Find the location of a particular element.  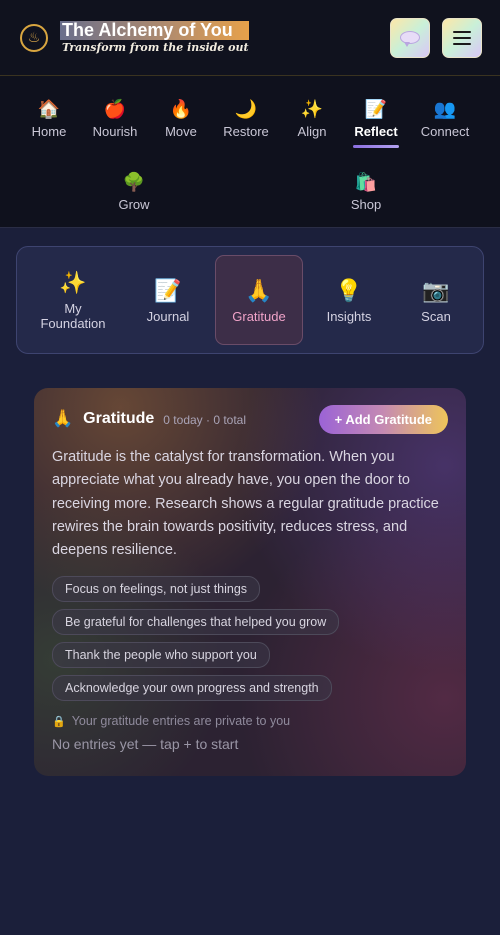

gratitude-count: 0 today · 0 total is located at coordinates (205, 420).